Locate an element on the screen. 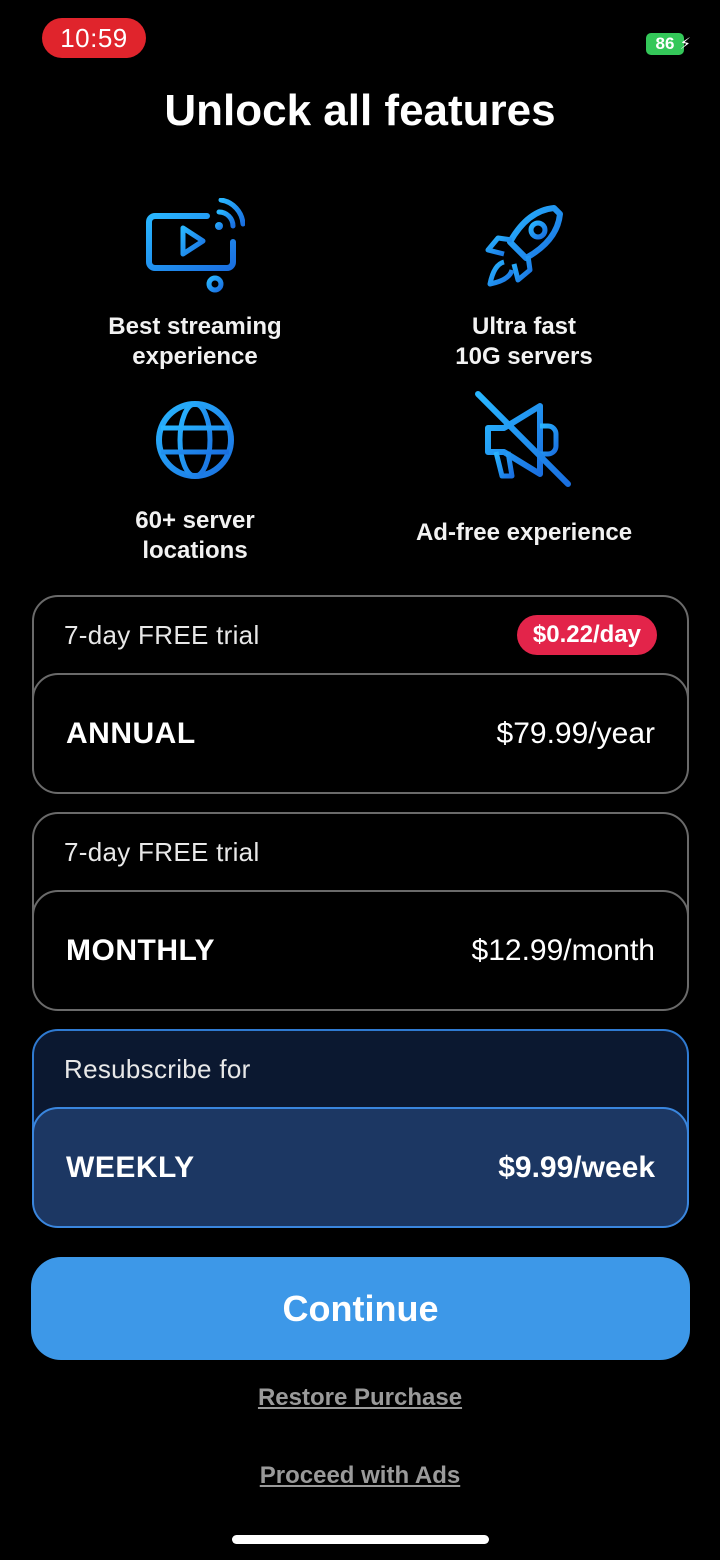 This screenshot has height=1560, width=720. plan-weekly: Resubscribe for WEEKLY $9.99/week is located at coordinates (360, 1128).